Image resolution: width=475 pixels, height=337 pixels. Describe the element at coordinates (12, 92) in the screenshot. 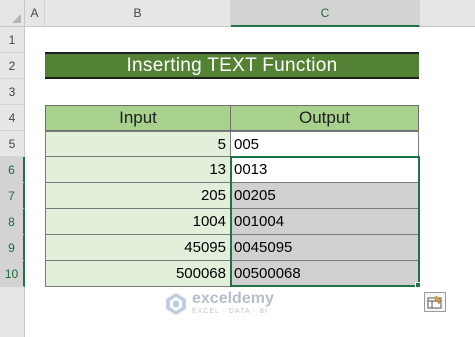

I see `row-header-3: 3` at that location.